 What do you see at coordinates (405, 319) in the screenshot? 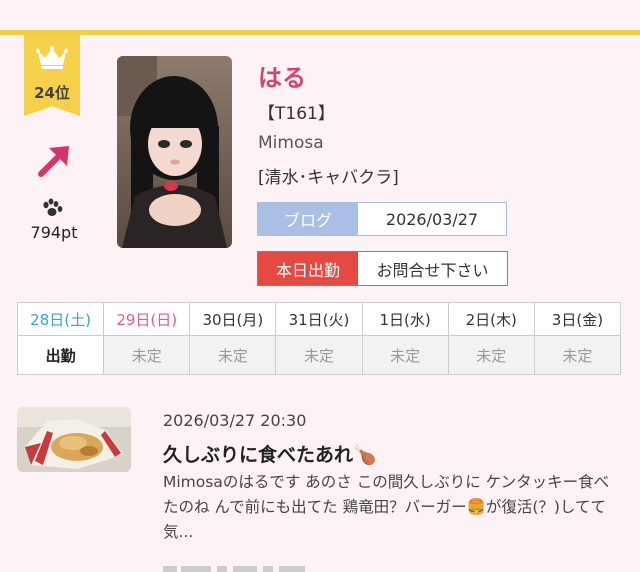
I see `schedule-day: 1日(水)` at bounding box center [405, 319].